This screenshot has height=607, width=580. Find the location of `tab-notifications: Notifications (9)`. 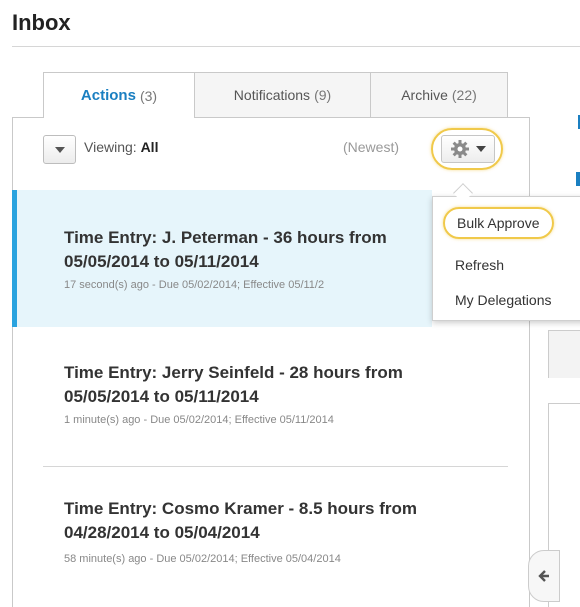

tab-notifications: Notifications (9) is located at coordinates (282, 94).